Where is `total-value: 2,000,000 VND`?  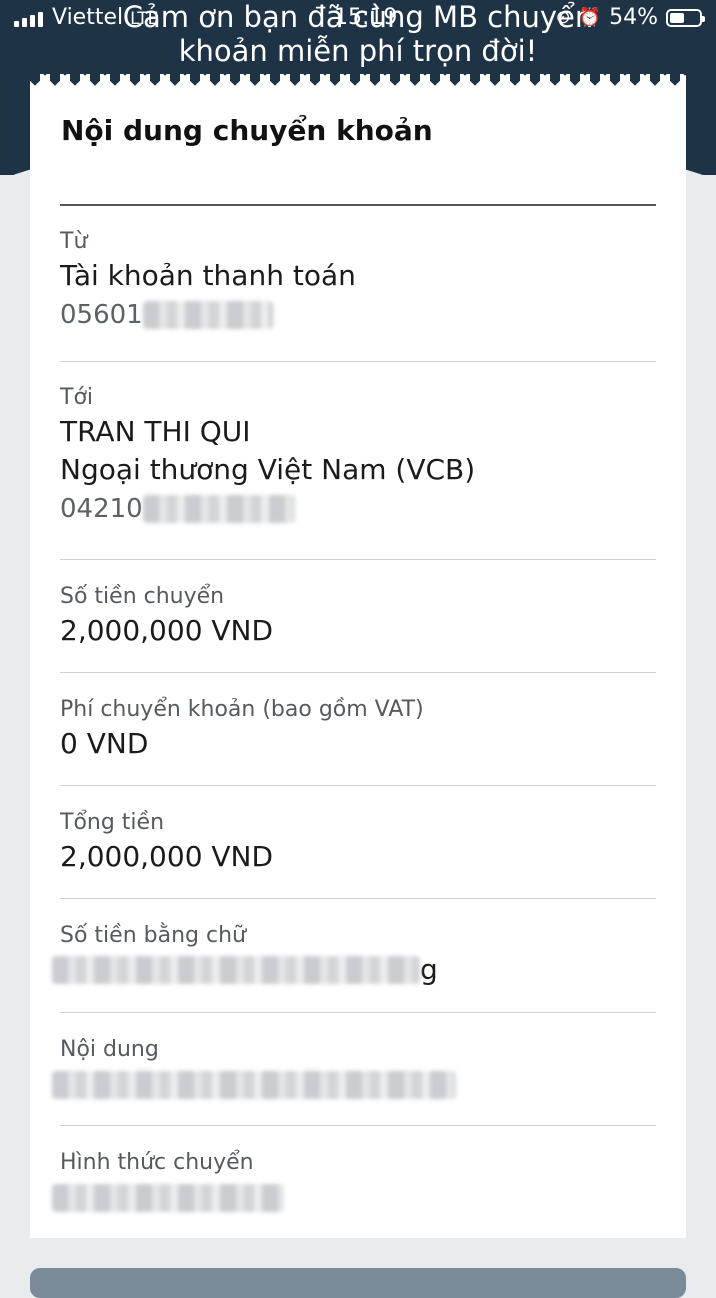
total-value: 2,000,000 VND is located at coordinates (167, 856).